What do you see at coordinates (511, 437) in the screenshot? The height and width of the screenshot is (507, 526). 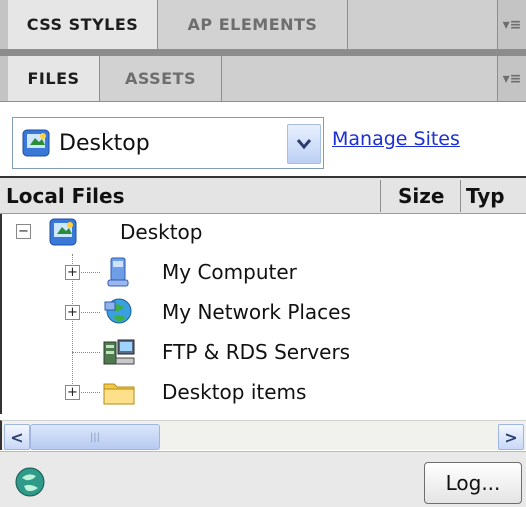 I see `scroll-right-icon: >` at bounding box center [511, 437].